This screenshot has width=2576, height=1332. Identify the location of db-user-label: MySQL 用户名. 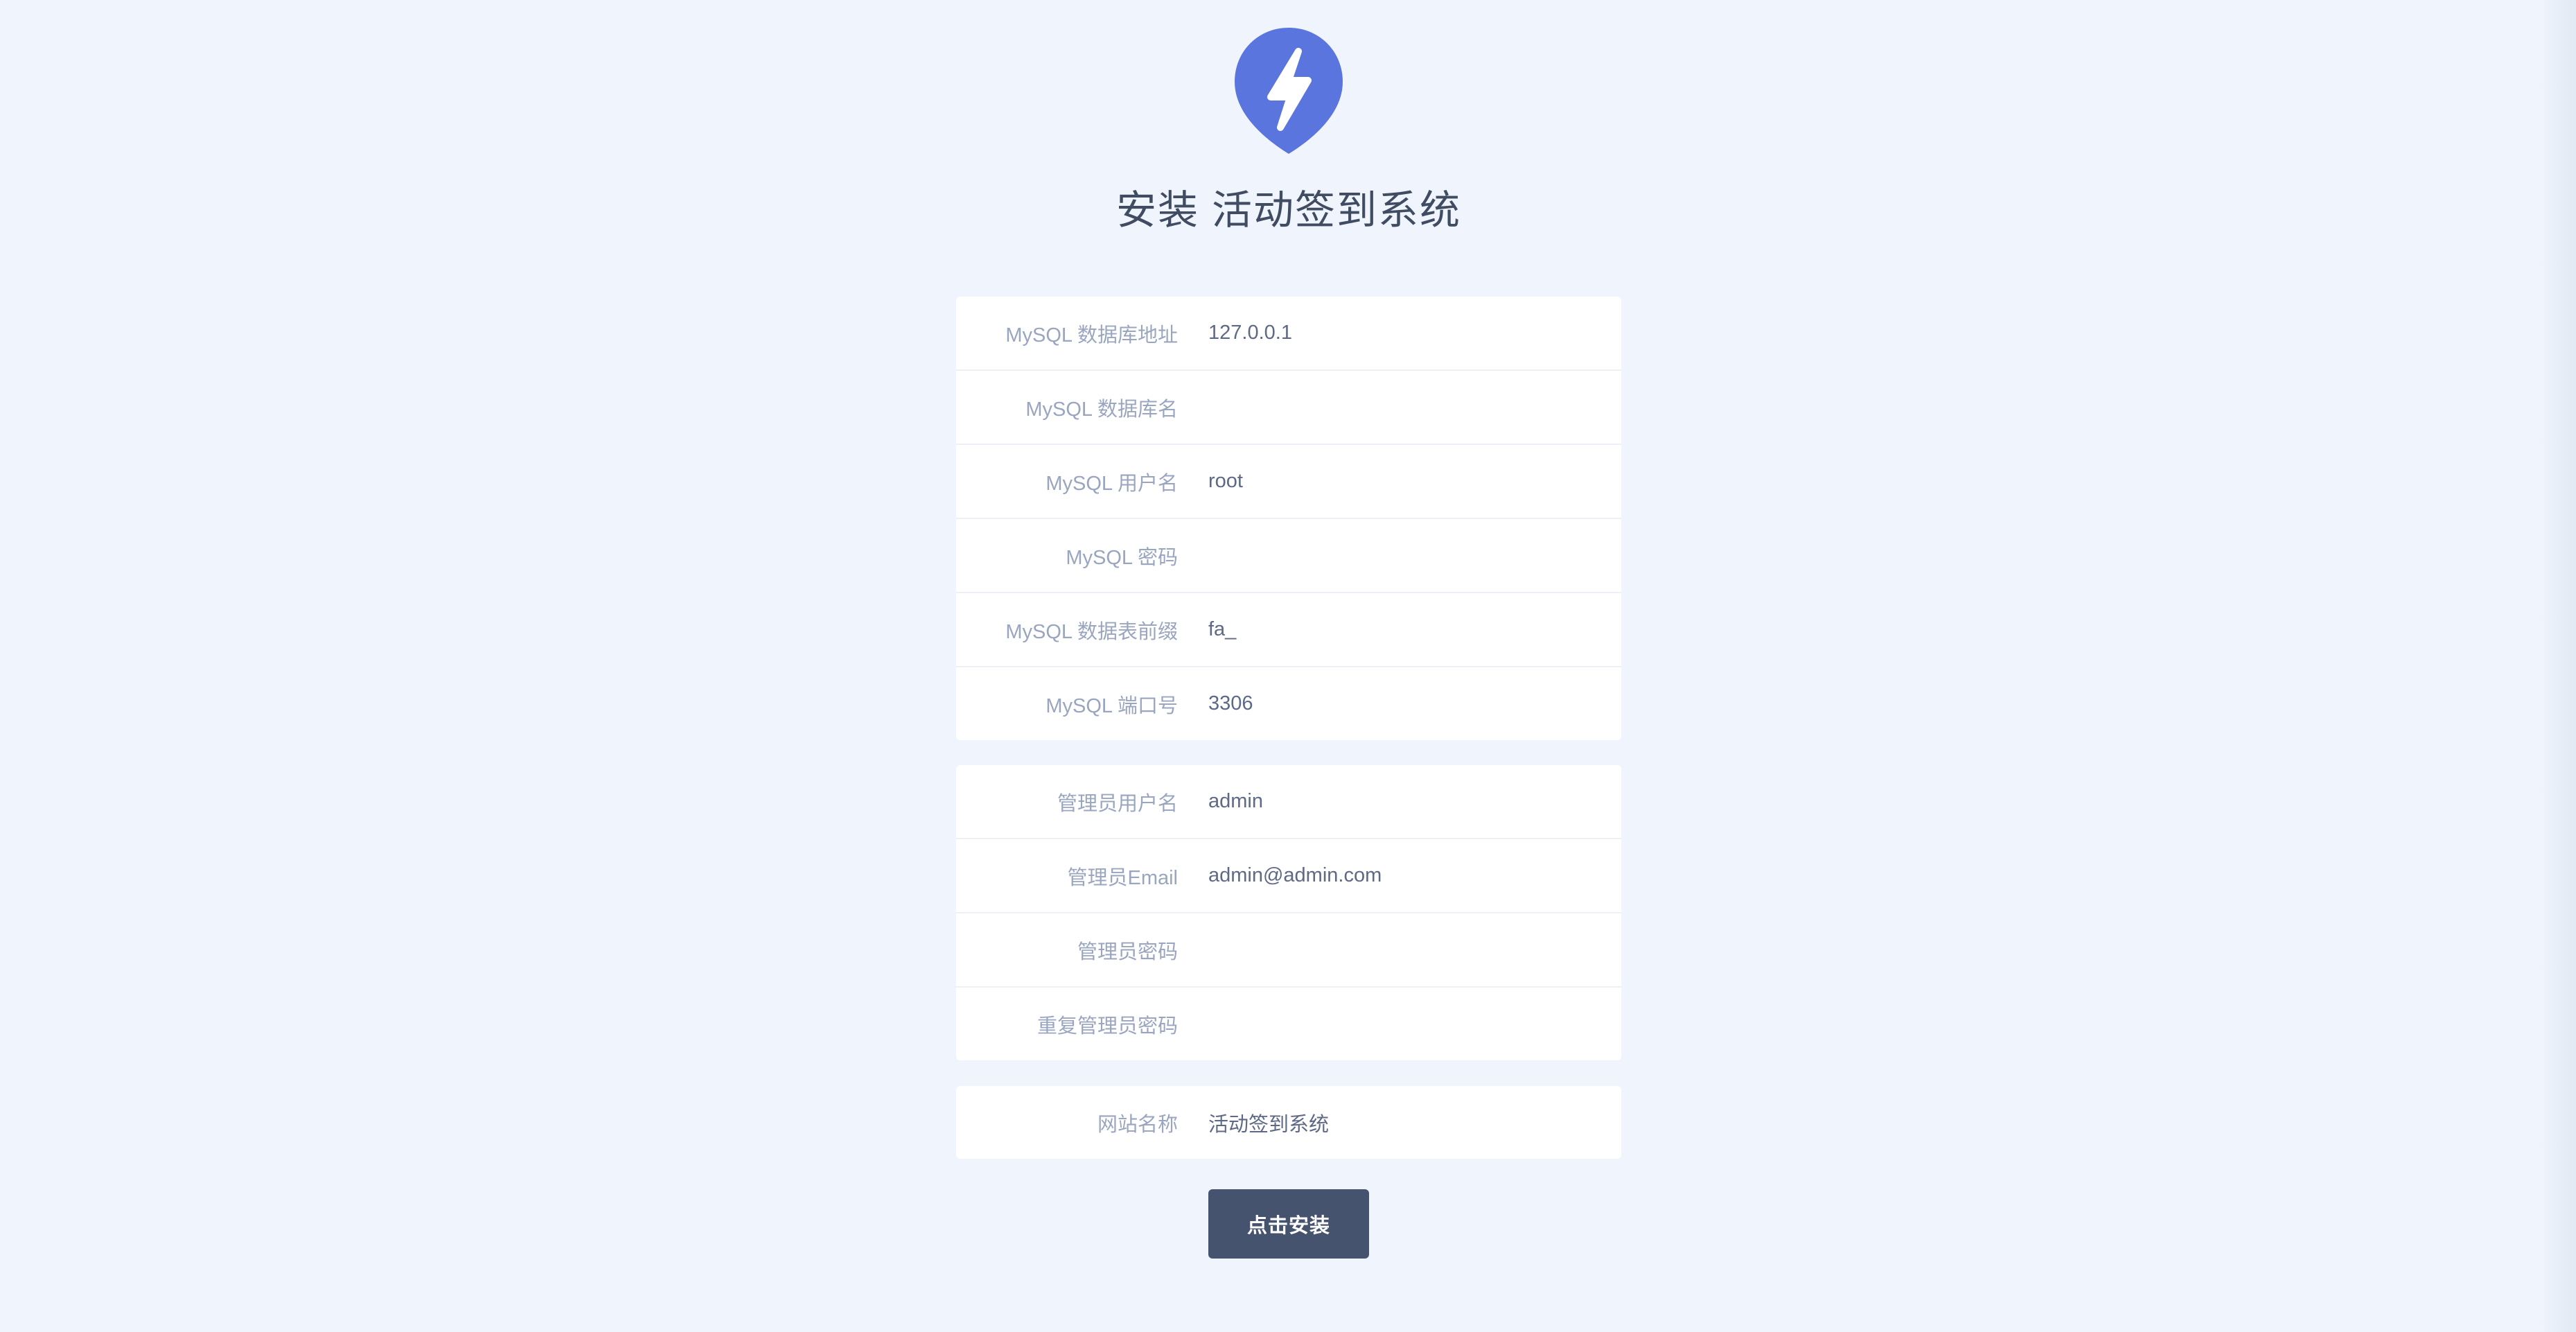
(1112, 483).